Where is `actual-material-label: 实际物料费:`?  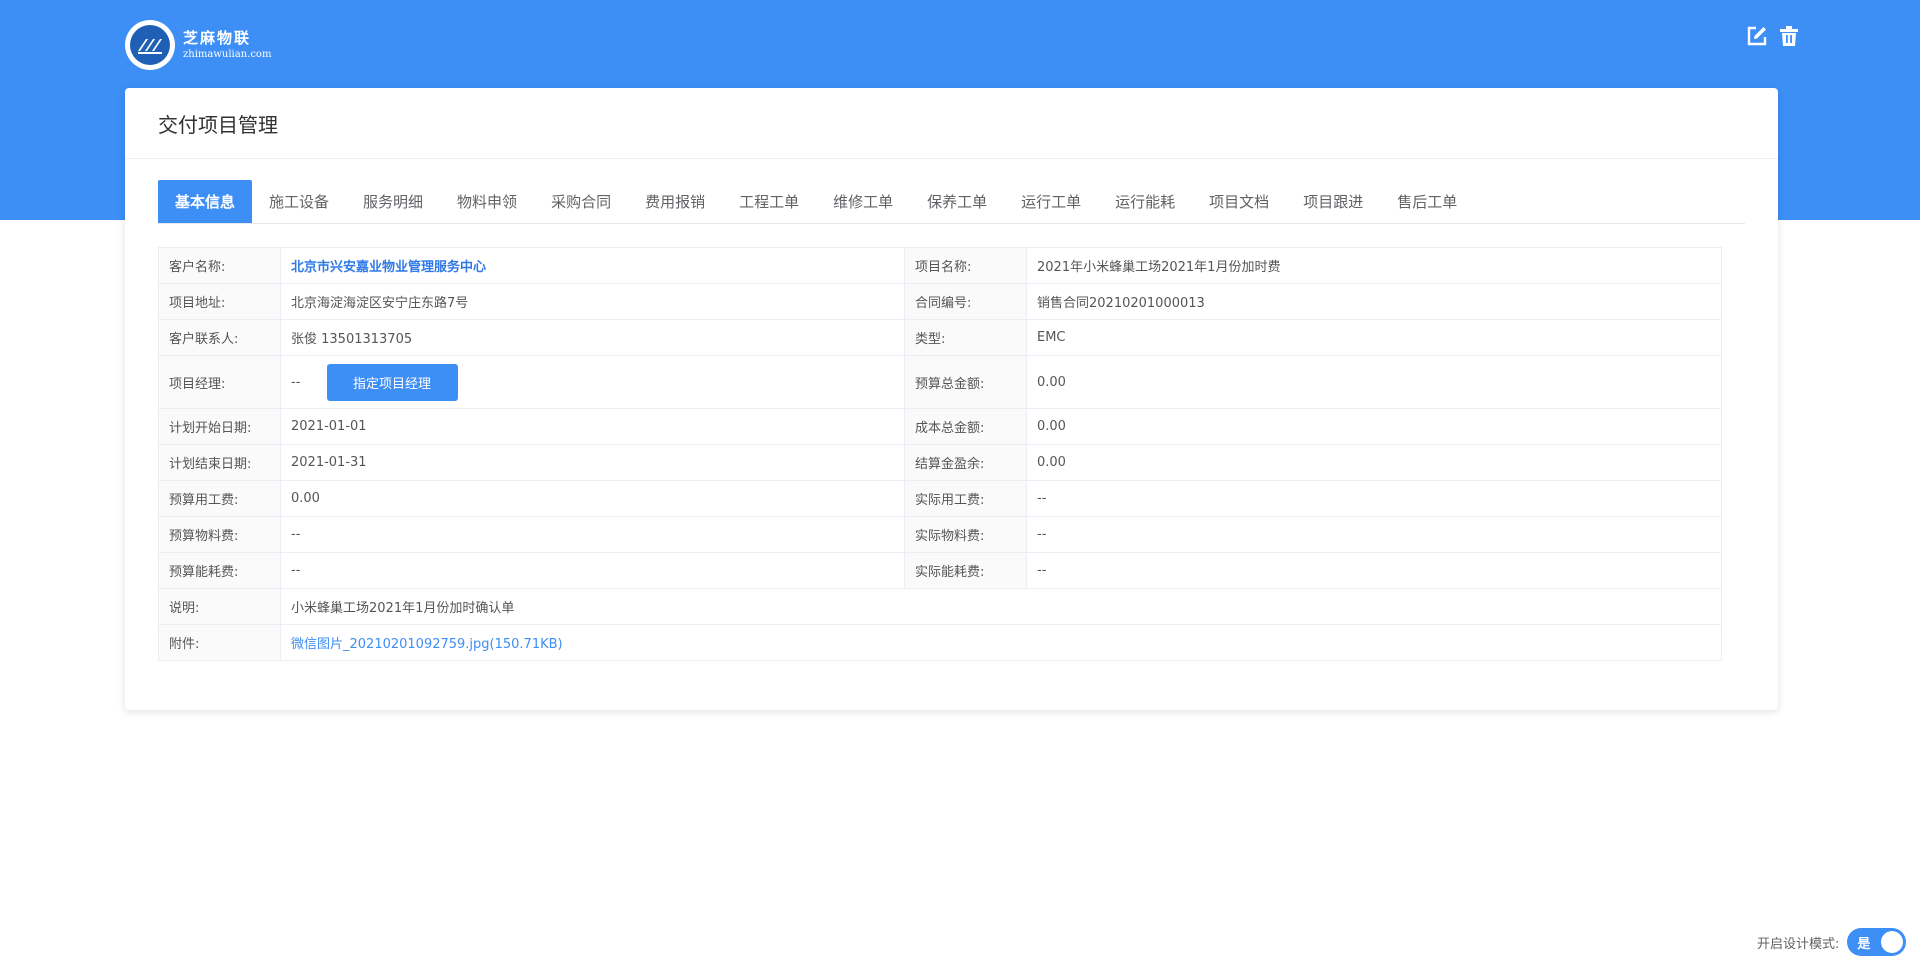 actual-material-label: 实际物料费: is located at coordinates (966, 535).